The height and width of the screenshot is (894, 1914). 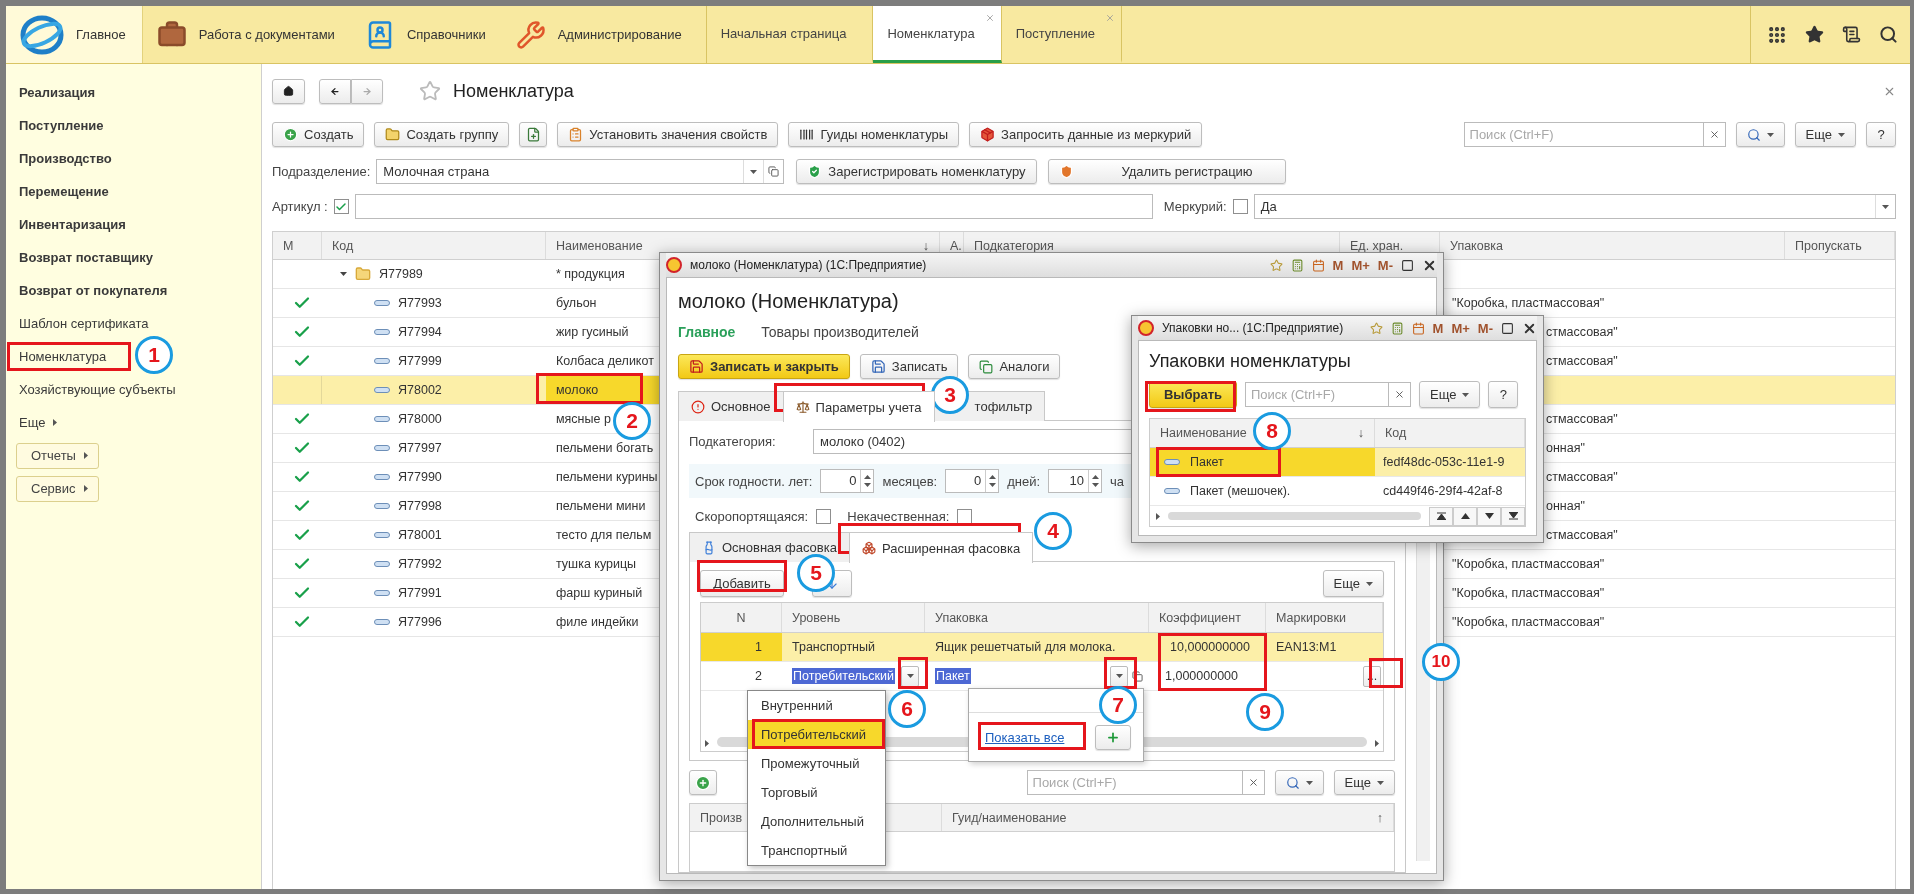 I want to click on name-text: пельмени мини, so click(x=601, y=506).